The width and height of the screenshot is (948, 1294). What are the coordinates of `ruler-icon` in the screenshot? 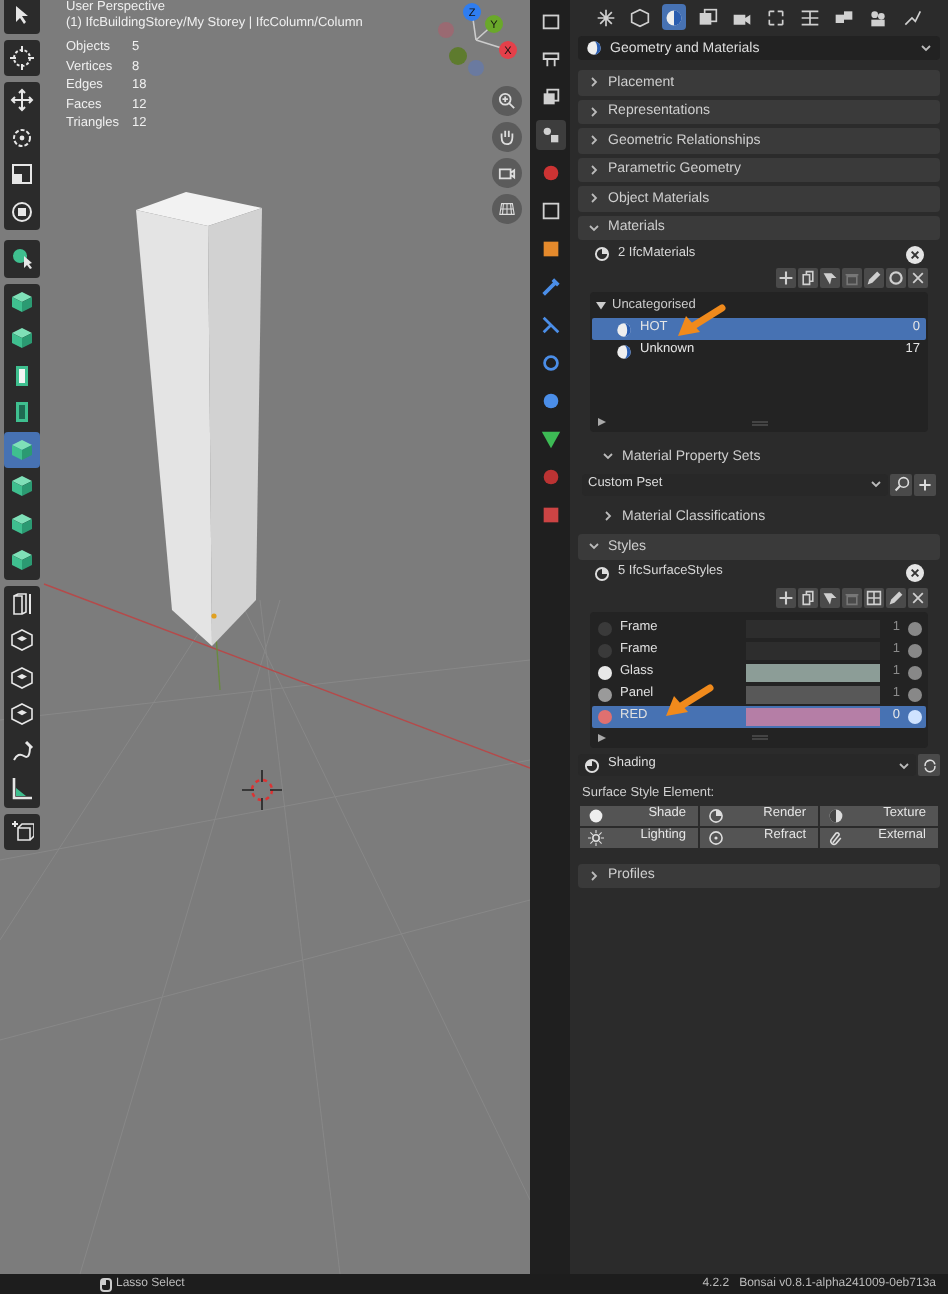 It's located at (22, 788).